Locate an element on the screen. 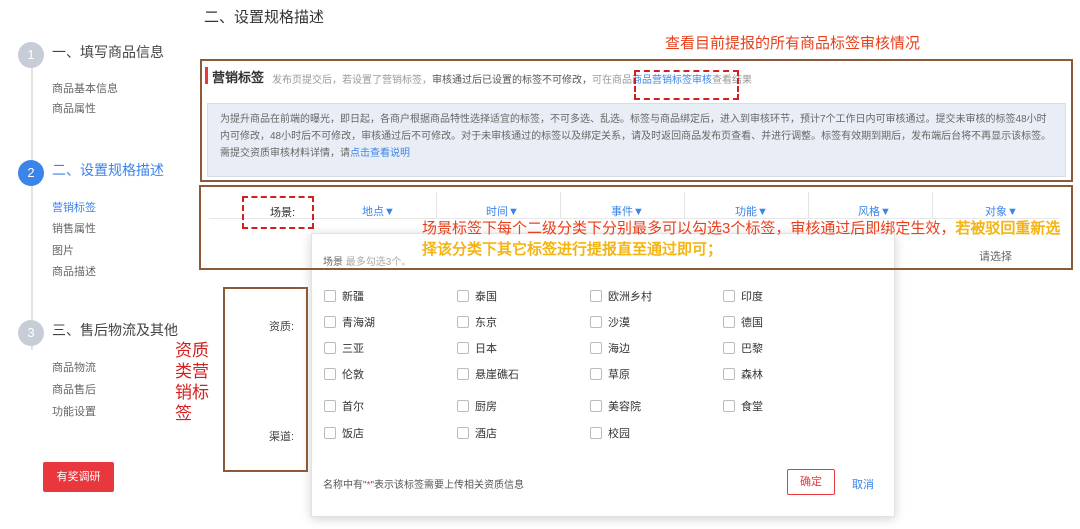 This screenshot has width=1080, height=529. sidebar-item-function-settings: 功能设置 is located at coordinates (74, 411).